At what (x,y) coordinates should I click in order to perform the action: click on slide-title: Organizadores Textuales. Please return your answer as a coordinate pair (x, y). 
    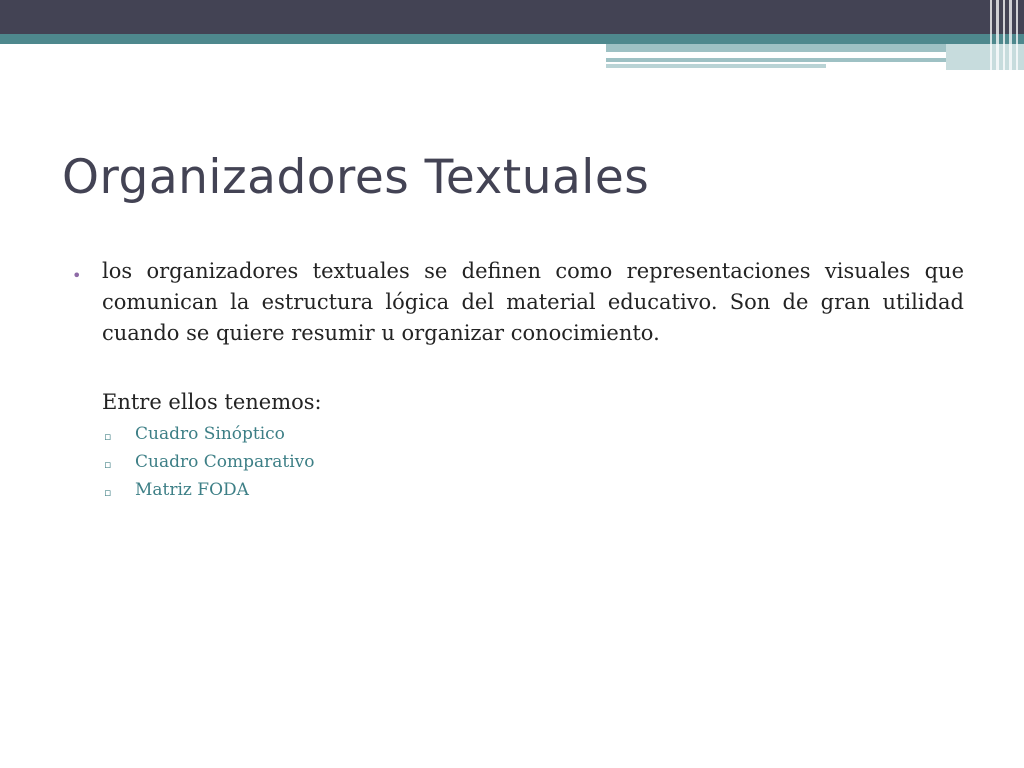
    Looking at the image, I should click on (356, 177).